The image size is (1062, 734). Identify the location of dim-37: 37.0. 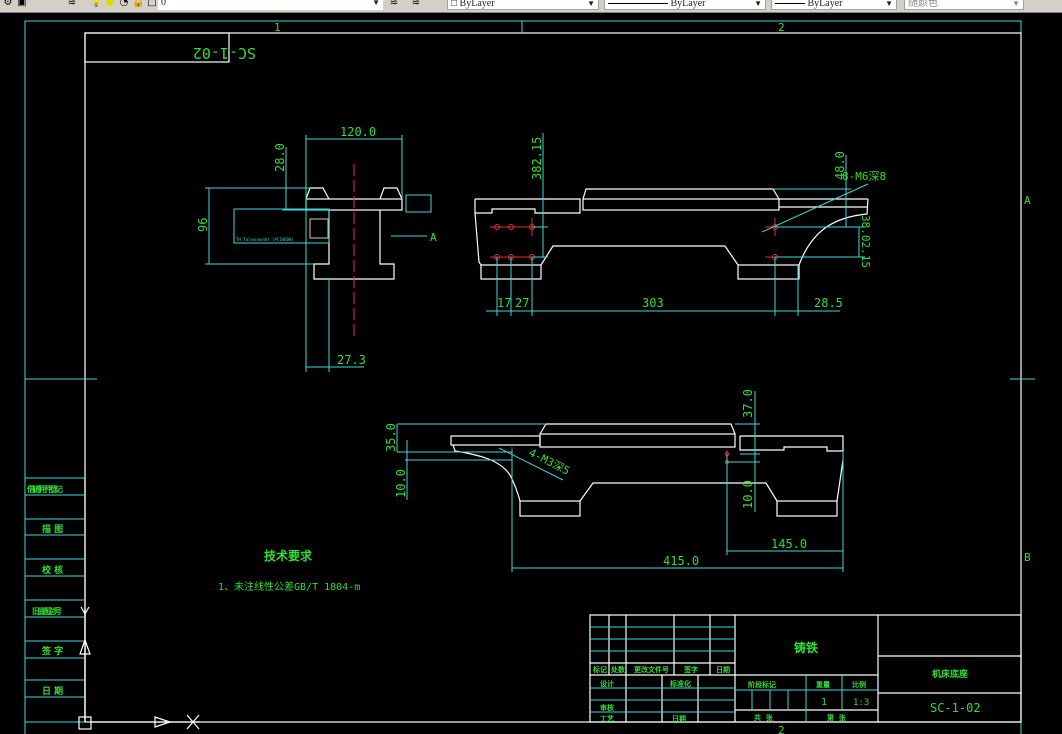
(748, 403).